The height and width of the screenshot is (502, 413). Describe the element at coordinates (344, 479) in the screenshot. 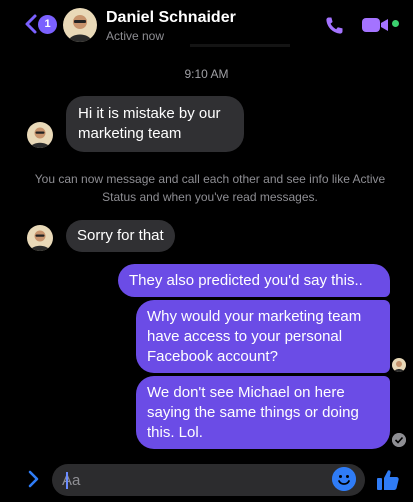

I see `emoji-icon` at that location.